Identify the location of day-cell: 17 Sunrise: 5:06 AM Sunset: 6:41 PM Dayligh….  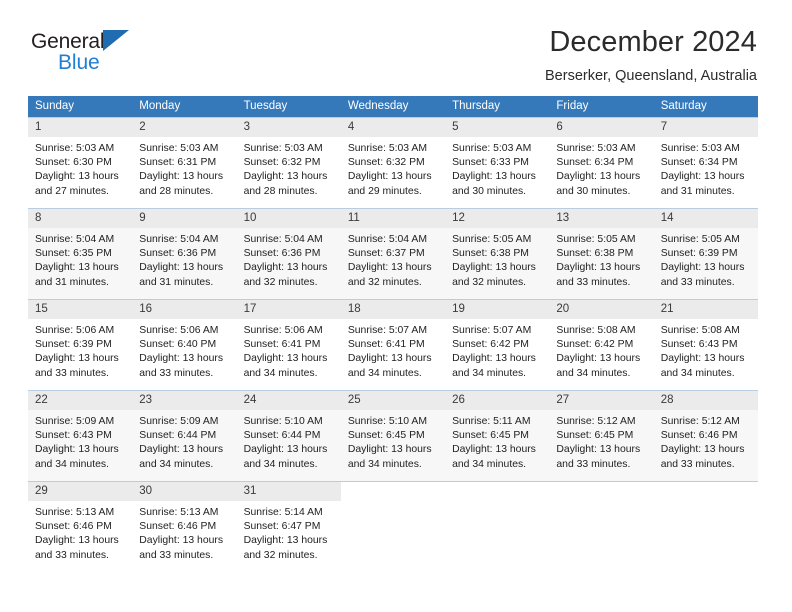
(288, 345).